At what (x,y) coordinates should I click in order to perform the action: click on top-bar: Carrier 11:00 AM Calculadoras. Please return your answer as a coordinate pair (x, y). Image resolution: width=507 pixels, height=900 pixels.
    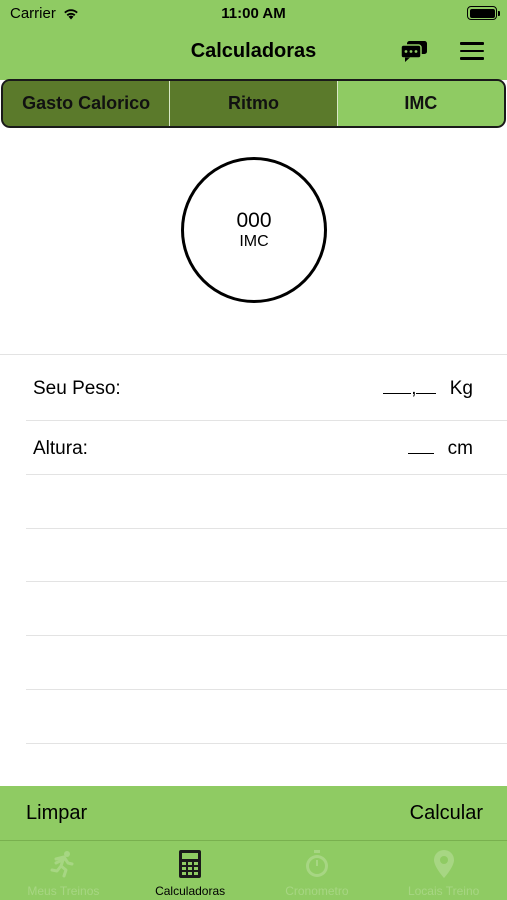
    Looking at the image, I should click on (253, 40).